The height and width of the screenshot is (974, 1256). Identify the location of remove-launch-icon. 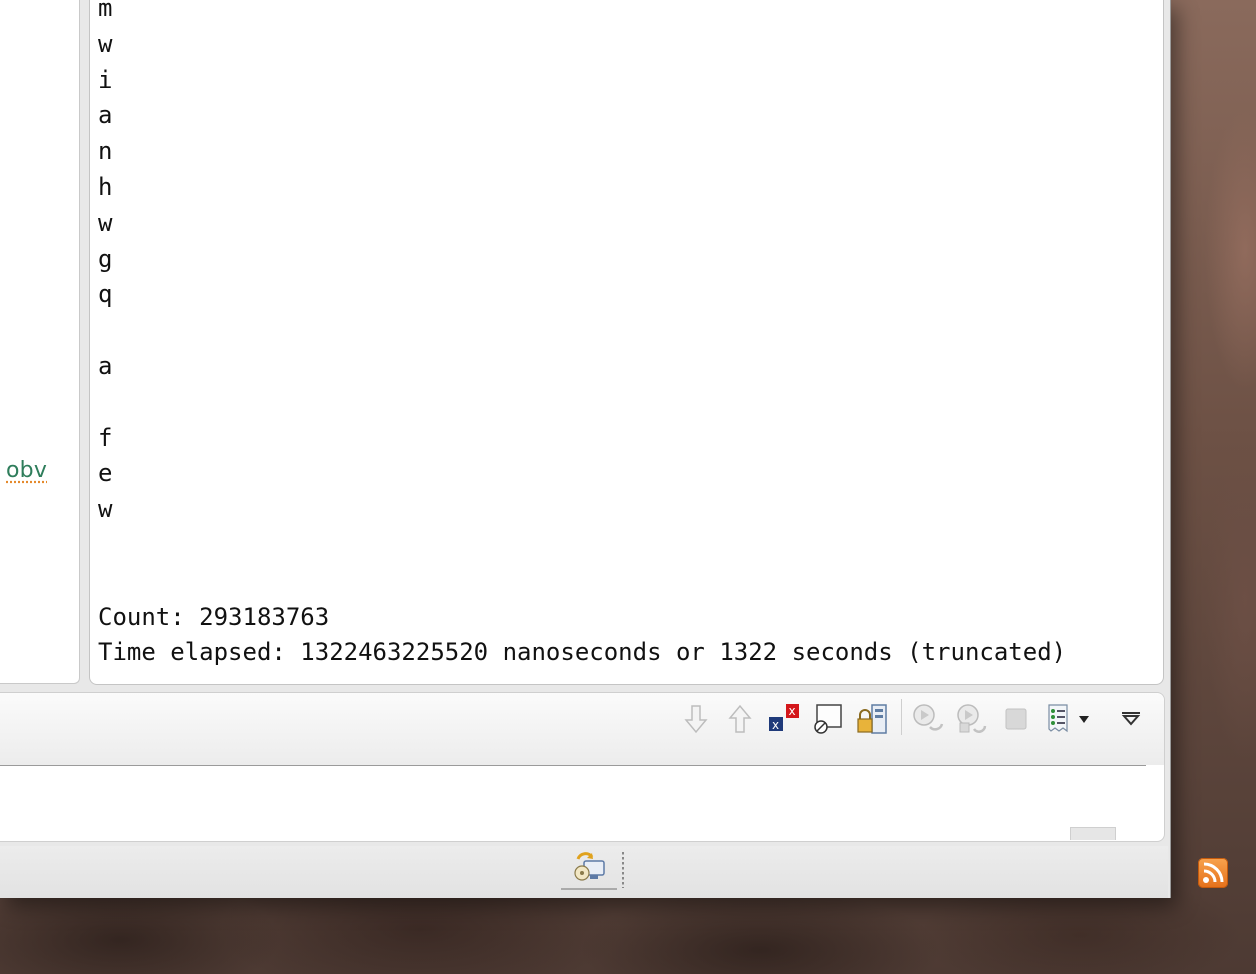
(972, 719).